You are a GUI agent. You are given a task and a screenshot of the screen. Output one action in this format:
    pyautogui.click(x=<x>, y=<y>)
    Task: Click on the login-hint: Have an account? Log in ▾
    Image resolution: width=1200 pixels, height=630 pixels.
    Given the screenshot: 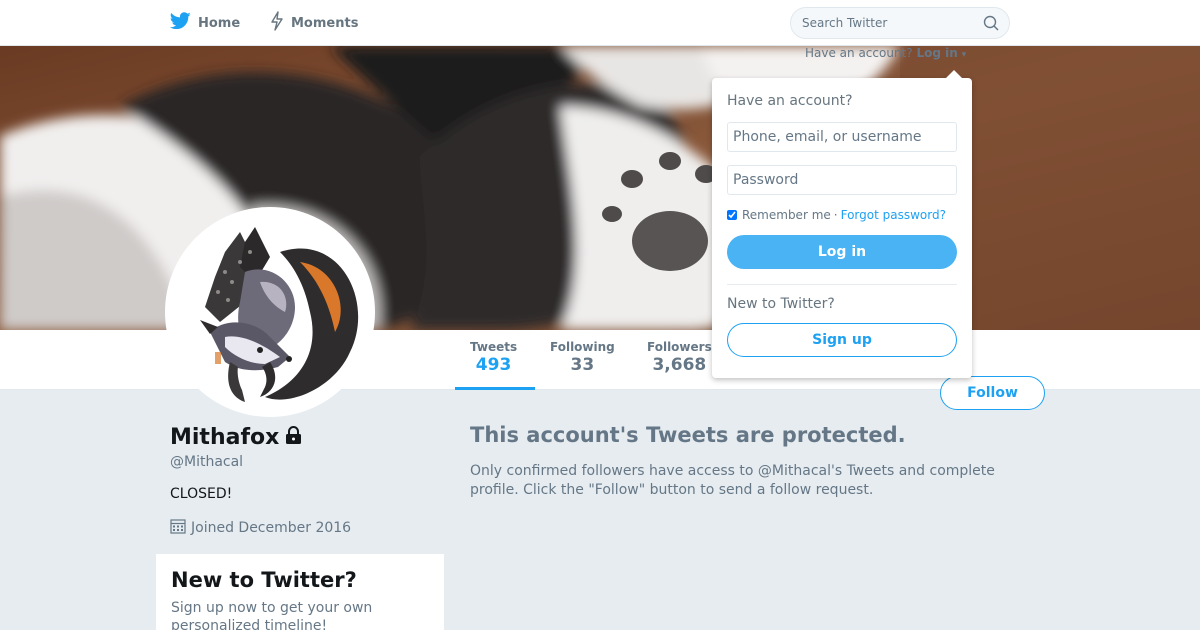 What is the action you would take?
    pyautogui.click(x=885, y=53)
    